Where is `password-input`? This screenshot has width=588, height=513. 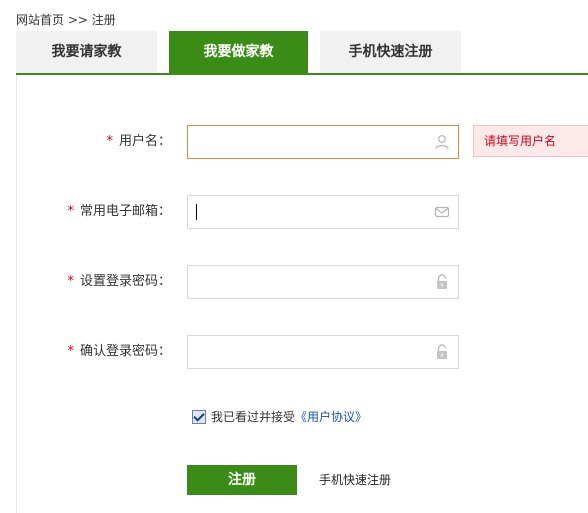
password-input is located at coordinates (309, 282).